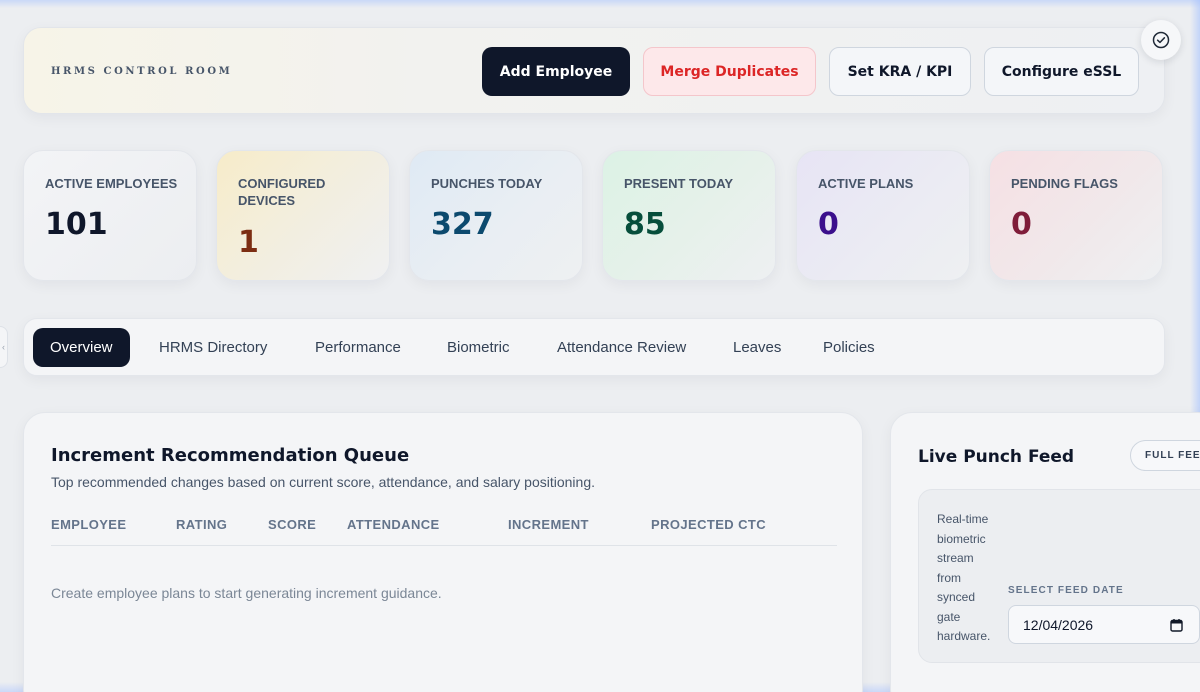 The width and height of the screenshot is (1200, 692). I want to click on tab-leaves: Leaves, so click(757, 347).